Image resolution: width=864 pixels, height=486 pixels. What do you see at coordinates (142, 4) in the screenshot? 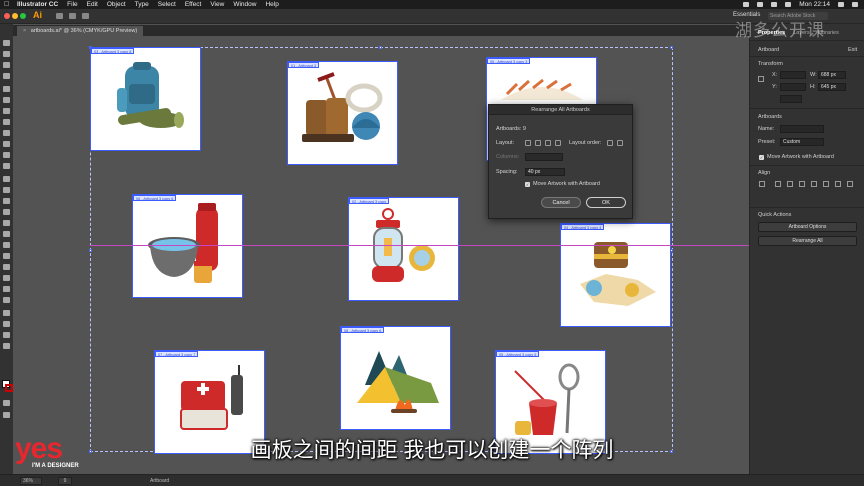
I see `menu-type: Type` at bounding box center [142, 4].